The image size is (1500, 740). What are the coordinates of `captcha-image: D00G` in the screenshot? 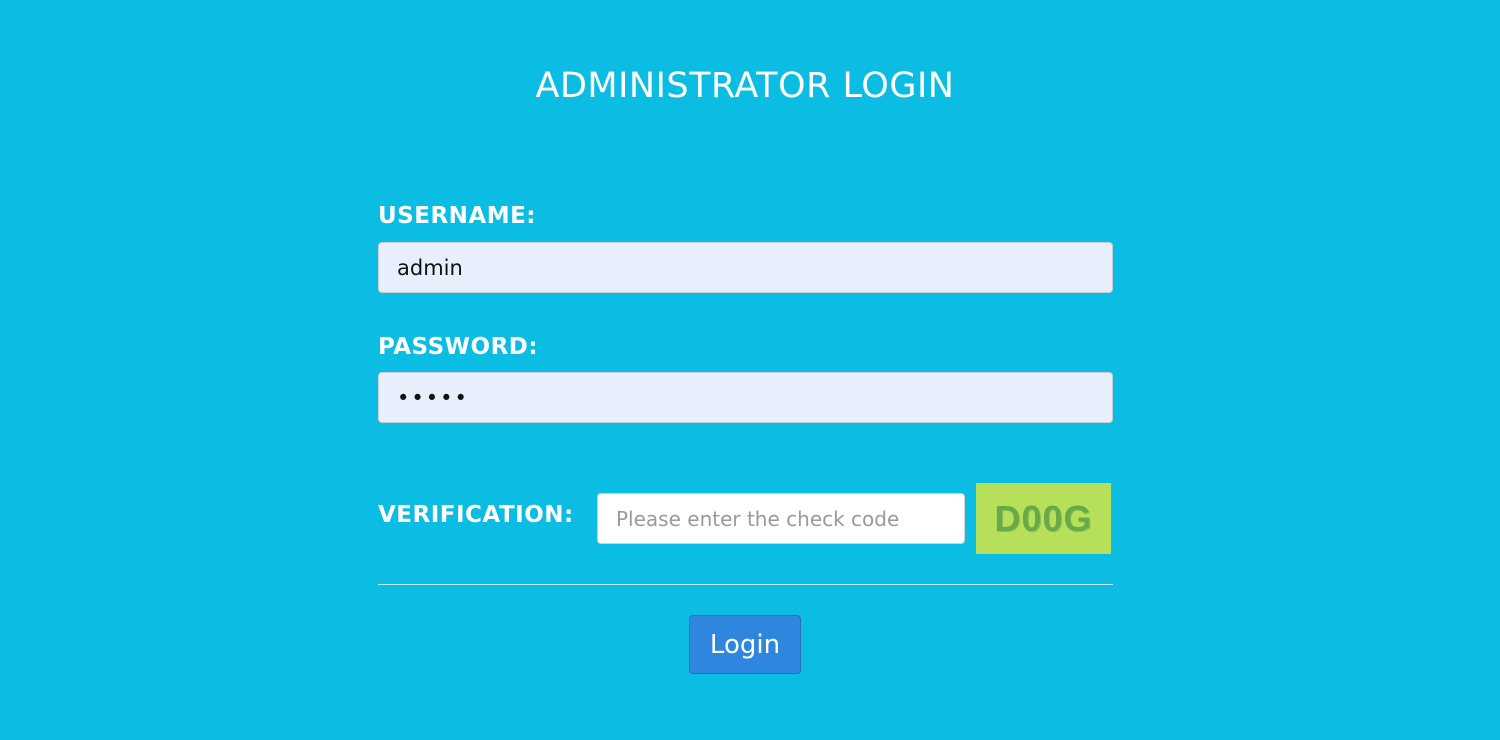 It's located at (1043, 518).